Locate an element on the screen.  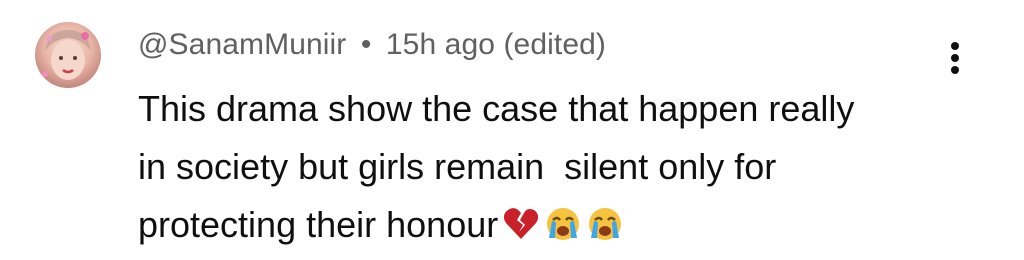
edited-label: (edited) is located at coordinates (554, 44).